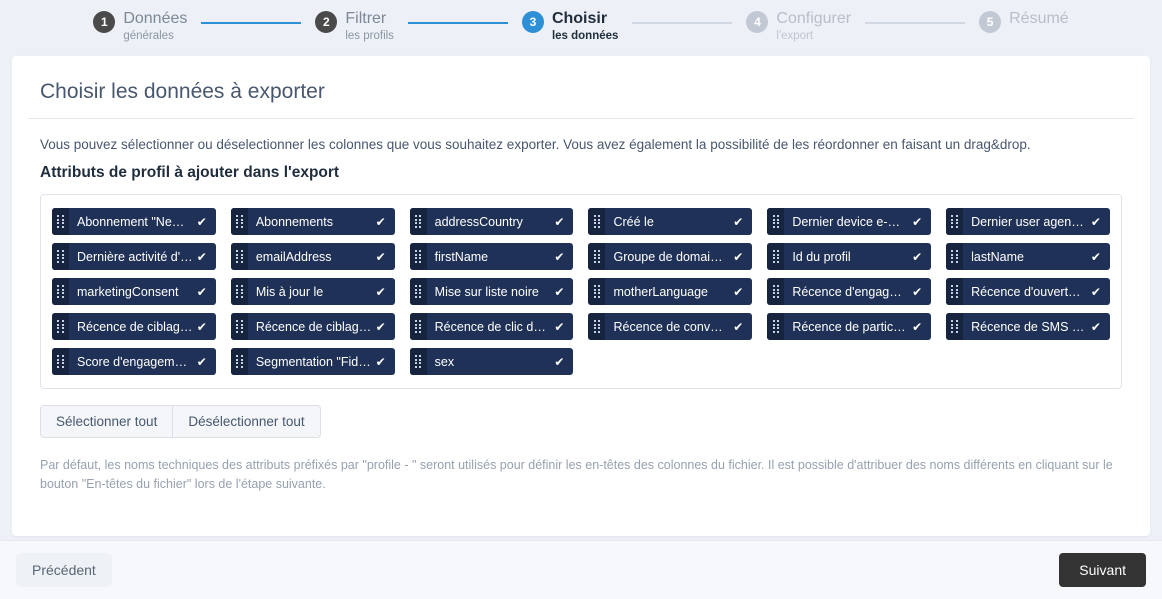 The height and width of the screenshot is (599, 1162). Describe the element at coordinates (1028, 291) in the screenshot. I see `attribute-chip: Récence d'ouverture... ✔` at that location.